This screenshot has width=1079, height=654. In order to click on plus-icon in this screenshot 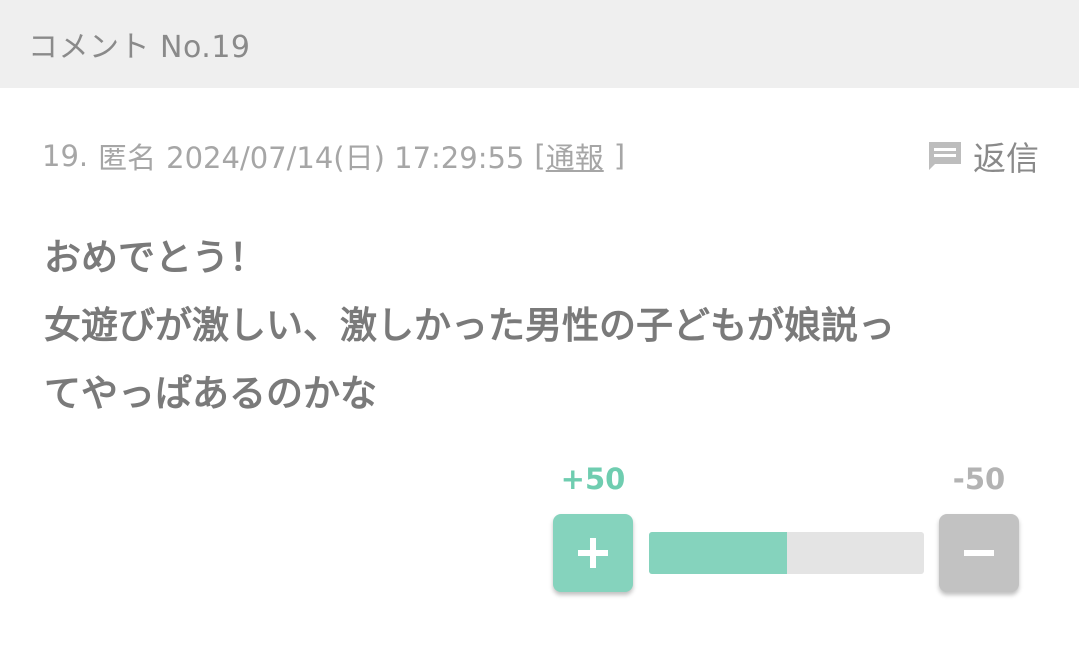, I will do `click(593, 553)`.